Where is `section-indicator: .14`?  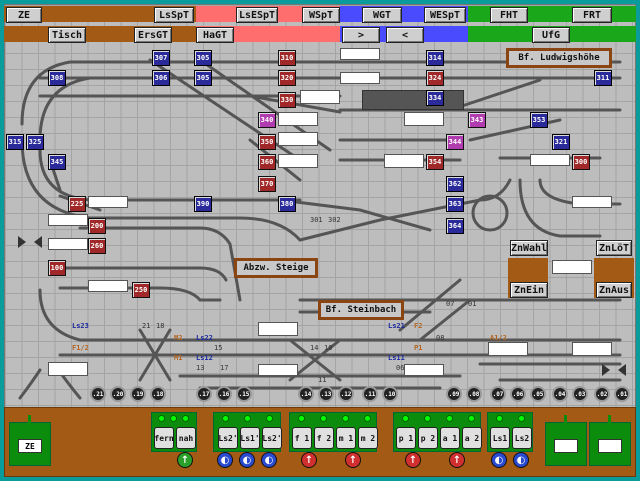 section-indicator: .14 is located at coordinates (306, 394).